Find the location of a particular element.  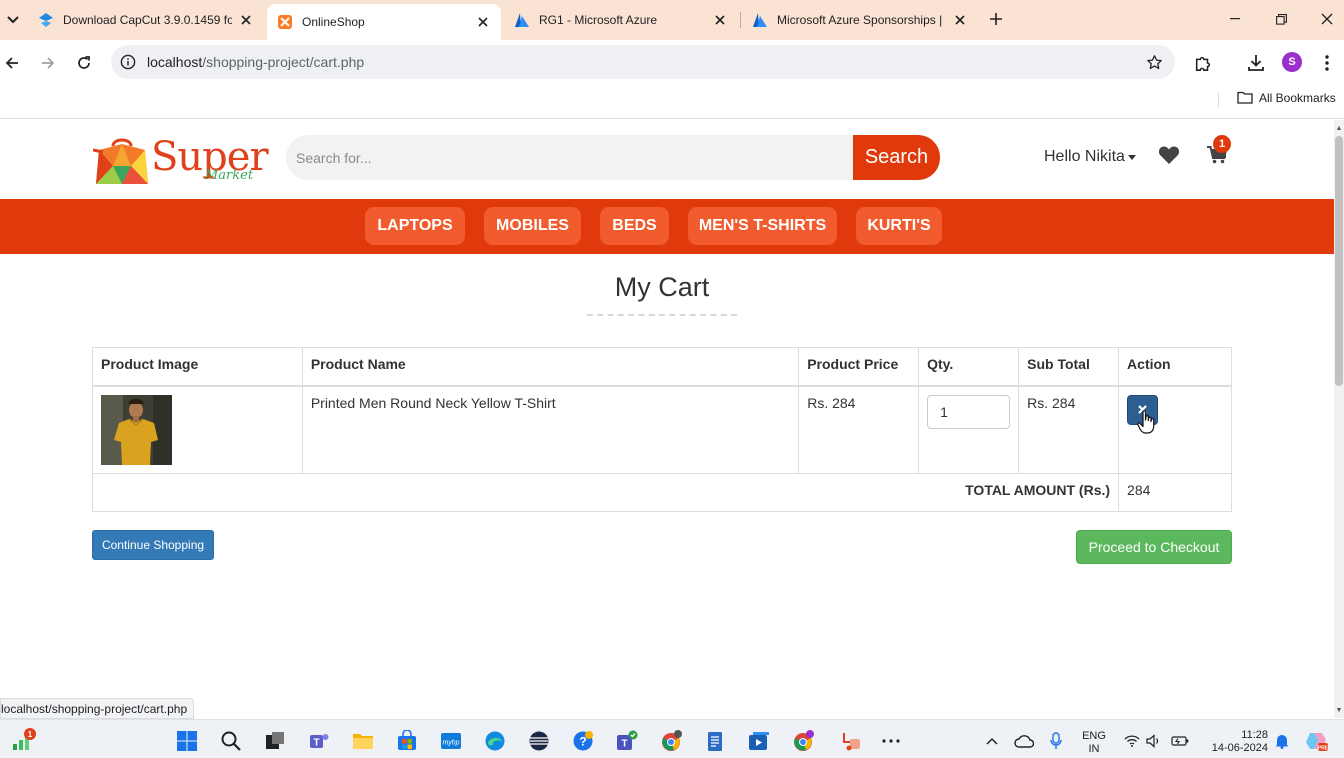

windows-taskbar: 1 T myhp ? T ENG IN 11:28 14-06-2024 PRE is located at coordinates (672, 738).